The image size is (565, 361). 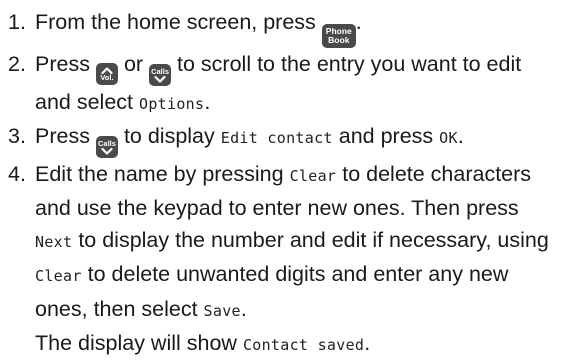 I want to click on key-label: Vol., so click(x=107, y=77).